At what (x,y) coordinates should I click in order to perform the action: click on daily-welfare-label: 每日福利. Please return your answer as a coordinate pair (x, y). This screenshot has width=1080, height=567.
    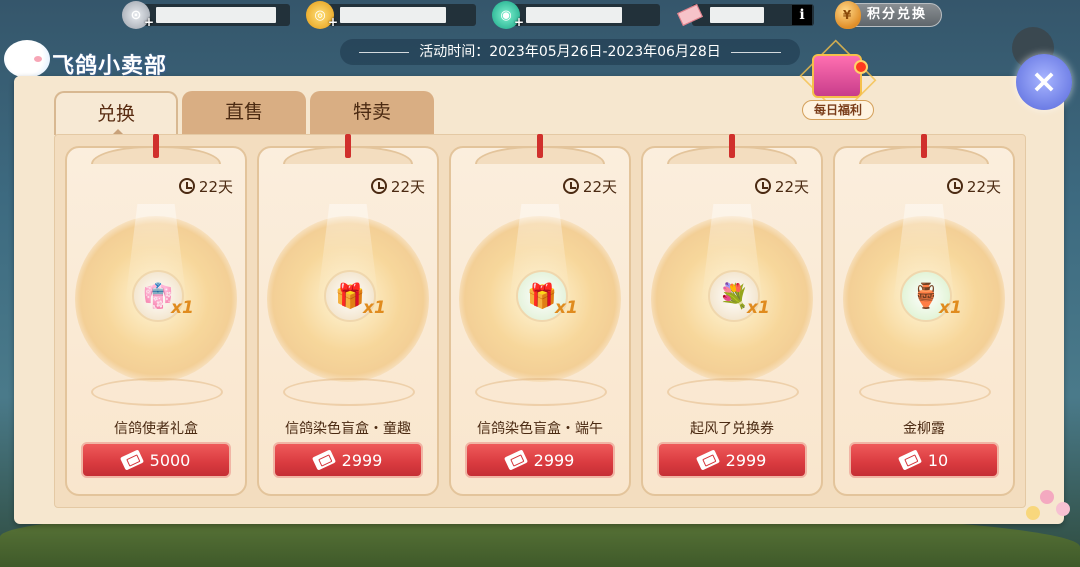
    Looking at the image, I should click on (838, 110).